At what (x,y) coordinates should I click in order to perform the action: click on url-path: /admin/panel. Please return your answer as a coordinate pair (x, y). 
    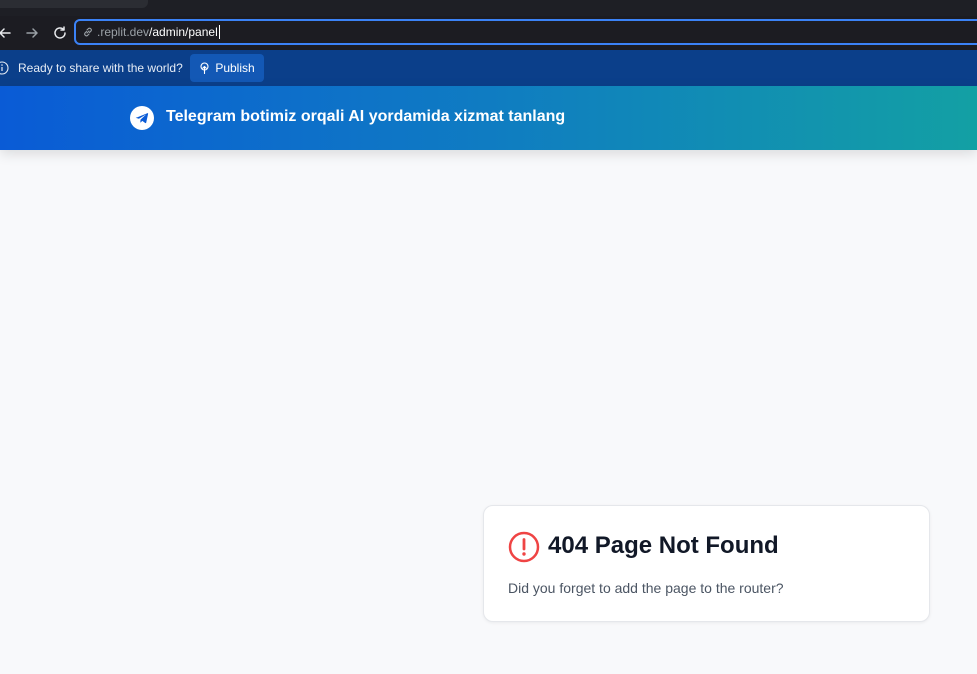
    Looking at the image, I should click on (183, 32).